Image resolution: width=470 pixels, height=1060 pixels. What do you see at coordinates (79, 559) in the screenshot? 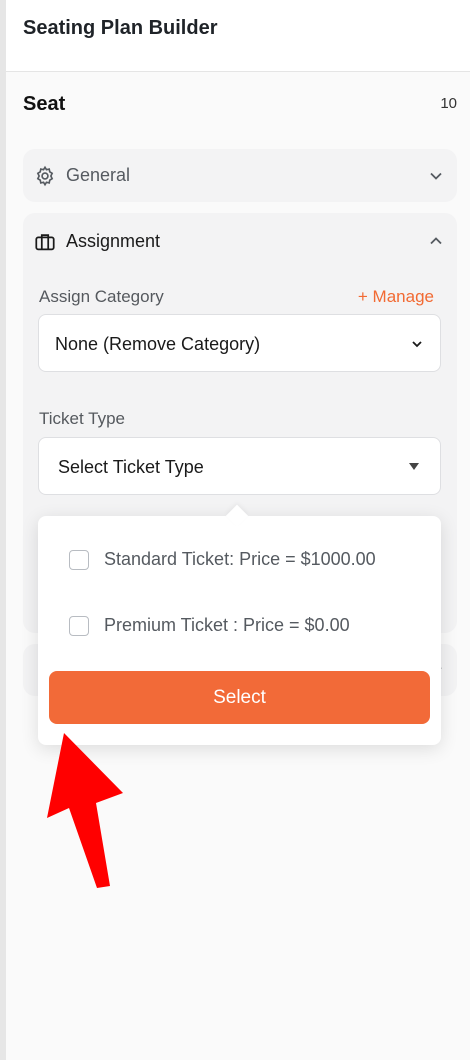
I see `standard-ticket-checkbox` at bounding box center [79, 559].